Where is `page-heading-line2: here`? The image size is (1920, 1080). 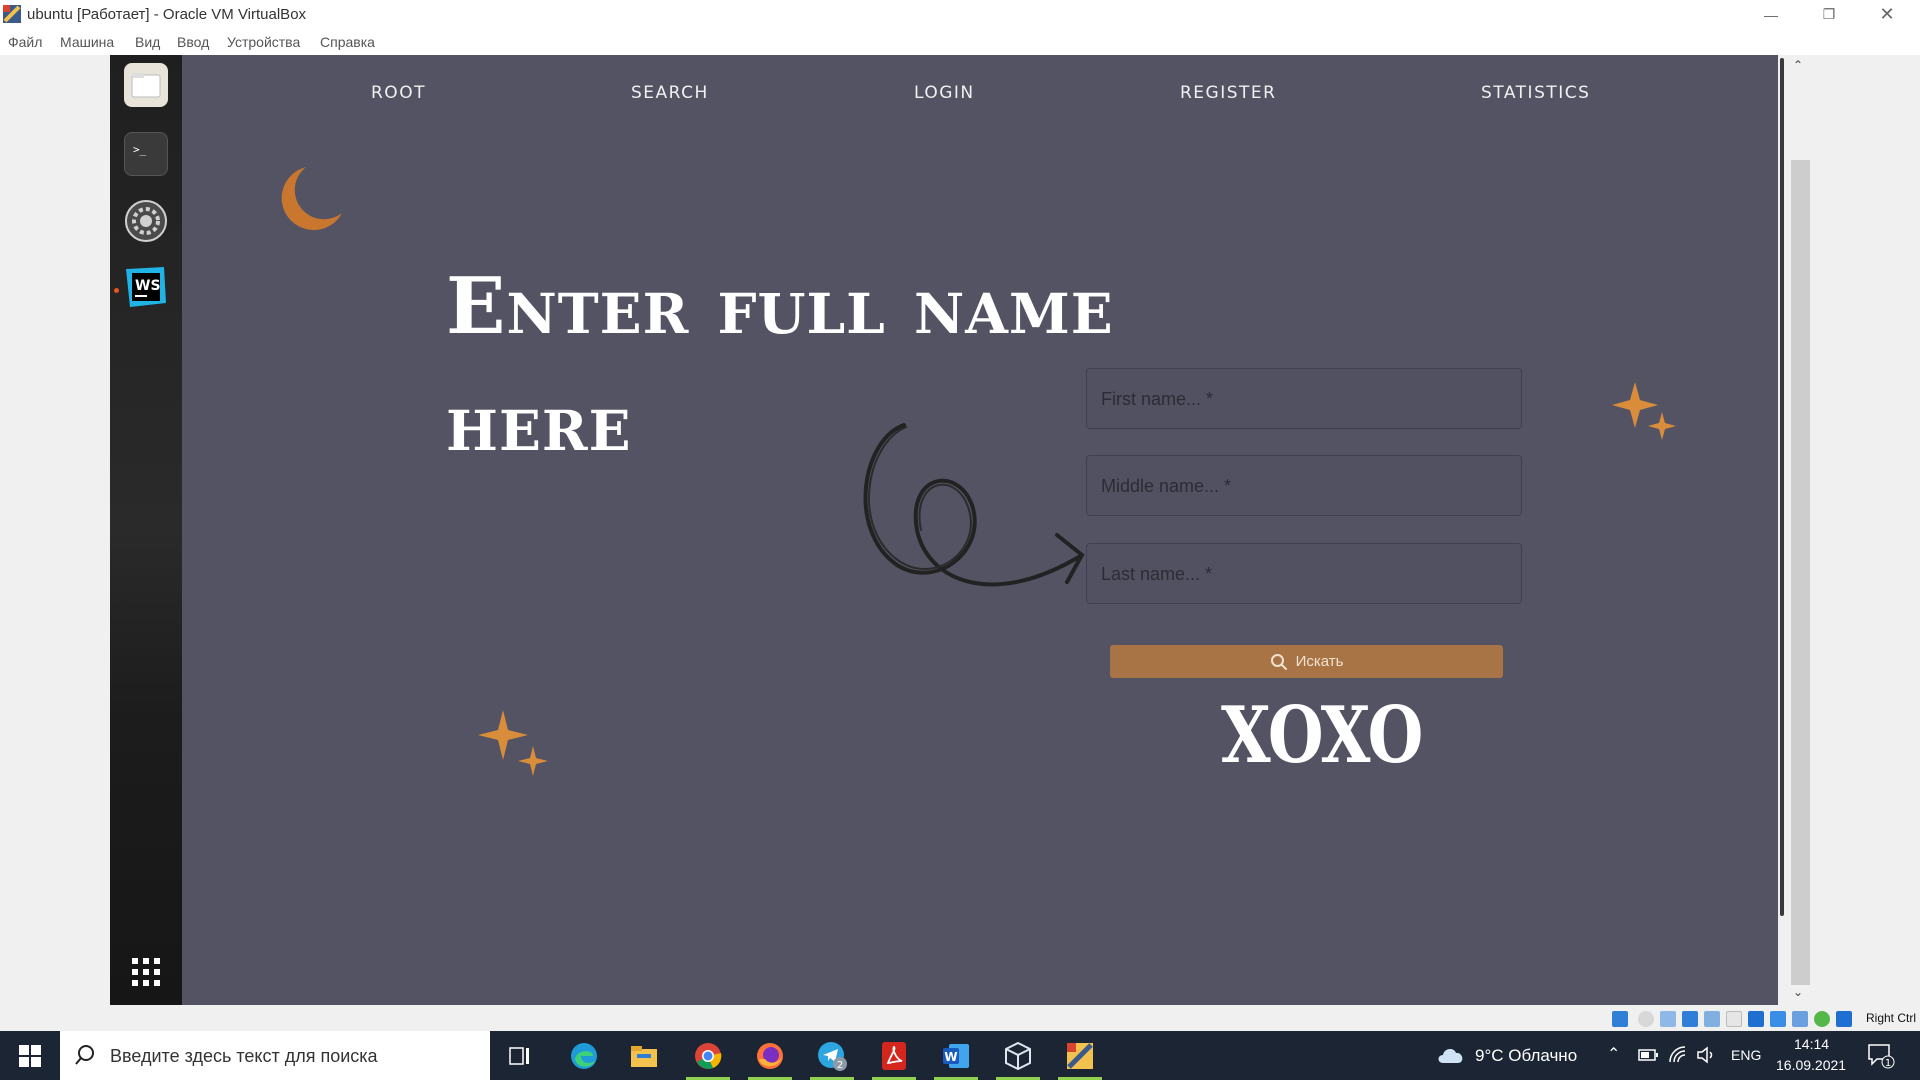 page-heading-line2: here is located at coordinates (539, 423).